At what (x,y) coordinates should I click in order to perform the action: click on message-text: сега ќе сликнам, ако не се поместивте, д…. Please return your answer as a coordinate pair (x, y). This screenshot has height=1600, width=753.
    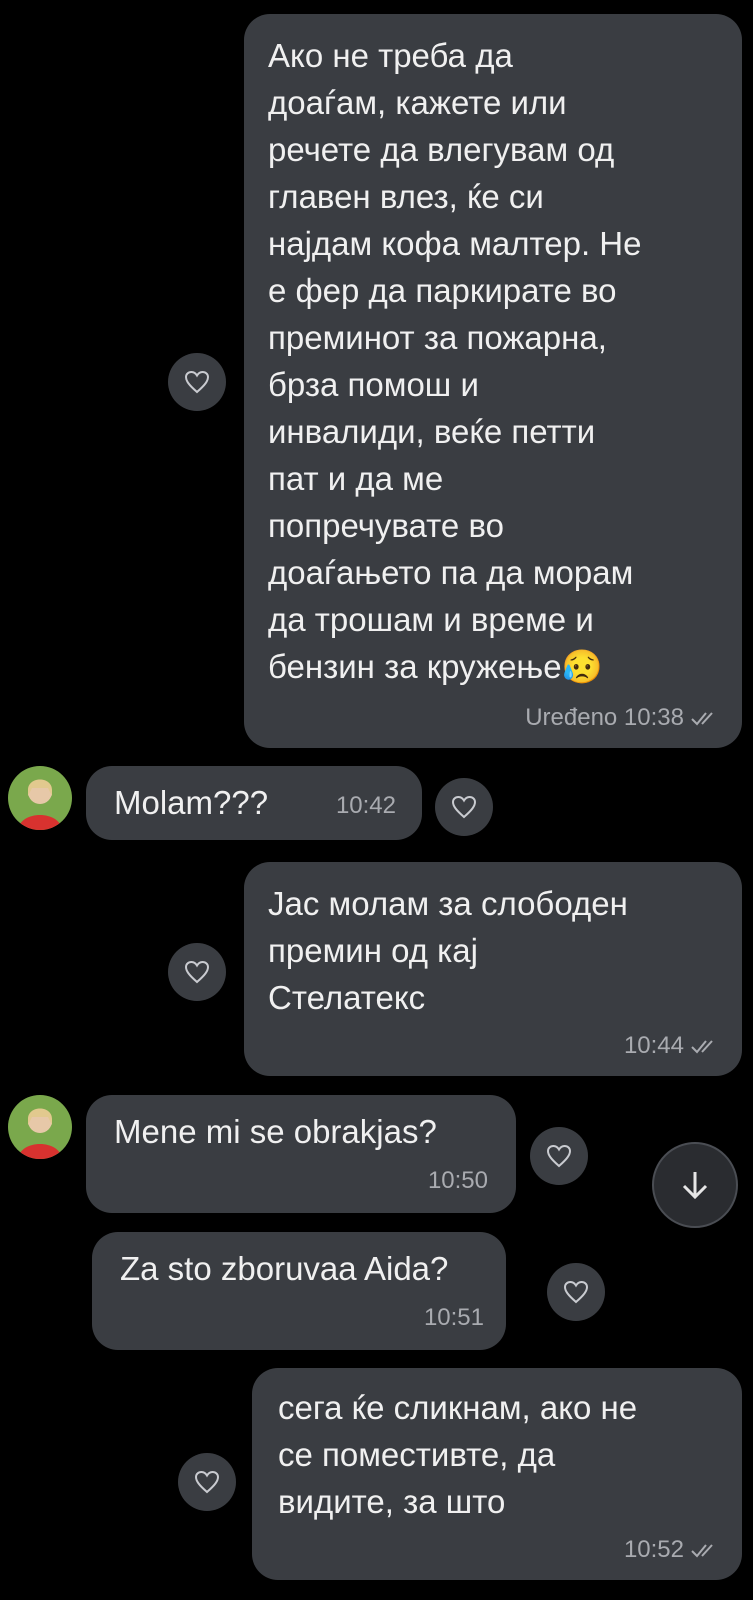
    Looking at the image, I should click on (458, 1454).